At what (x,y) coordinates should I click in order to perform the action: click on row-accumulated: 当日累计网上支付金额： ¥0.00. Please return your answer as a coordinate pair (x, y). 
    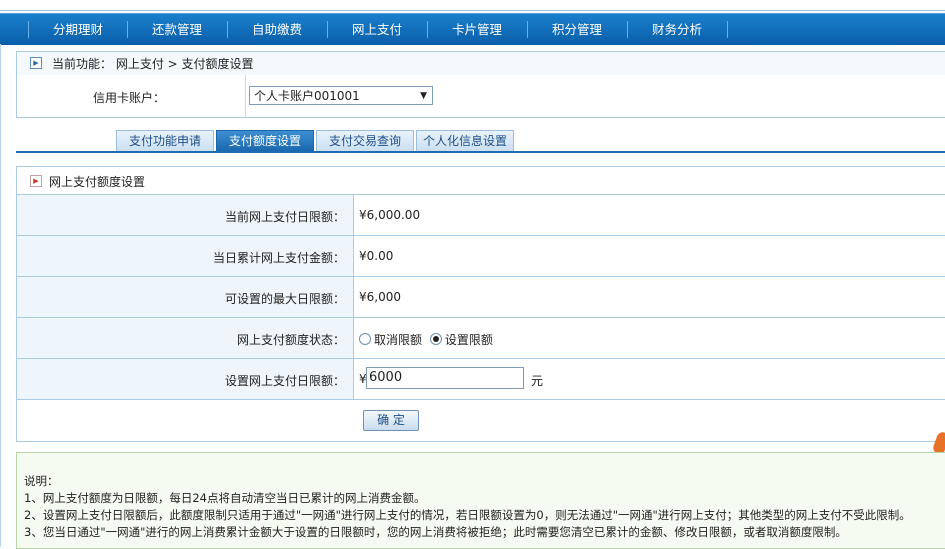
    Looking at the image, I should click on (481, 256).